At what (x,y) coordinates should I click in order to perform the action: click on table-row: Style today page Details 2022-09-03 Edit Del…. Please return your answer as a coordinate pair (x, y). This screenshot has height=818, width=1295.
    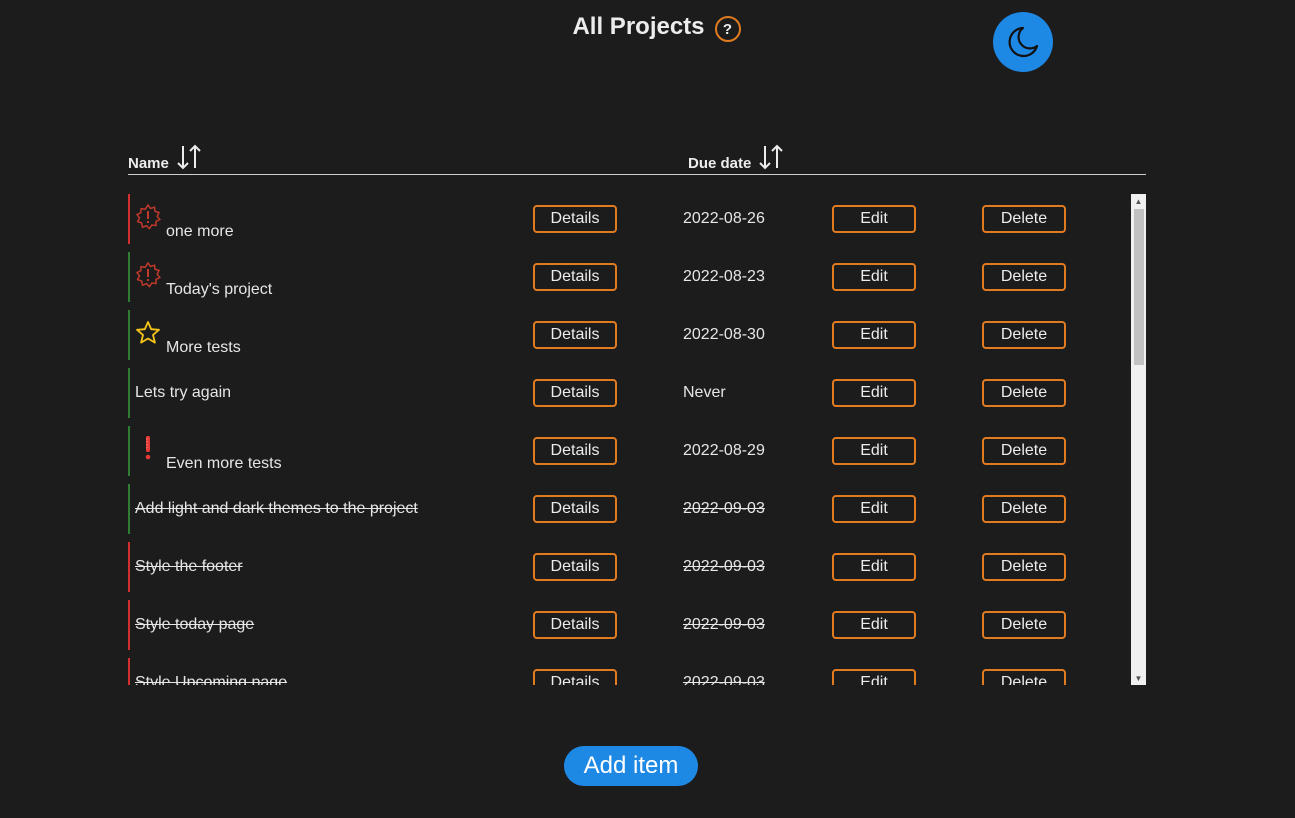
    Looking at the image, I should click on (629, 629).